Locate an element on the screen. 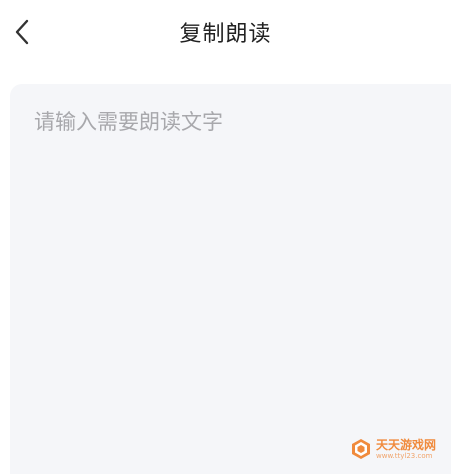 This screenshot has height=474, width=451. page-title: 复制朗读 is located at coordinates (225, 34).